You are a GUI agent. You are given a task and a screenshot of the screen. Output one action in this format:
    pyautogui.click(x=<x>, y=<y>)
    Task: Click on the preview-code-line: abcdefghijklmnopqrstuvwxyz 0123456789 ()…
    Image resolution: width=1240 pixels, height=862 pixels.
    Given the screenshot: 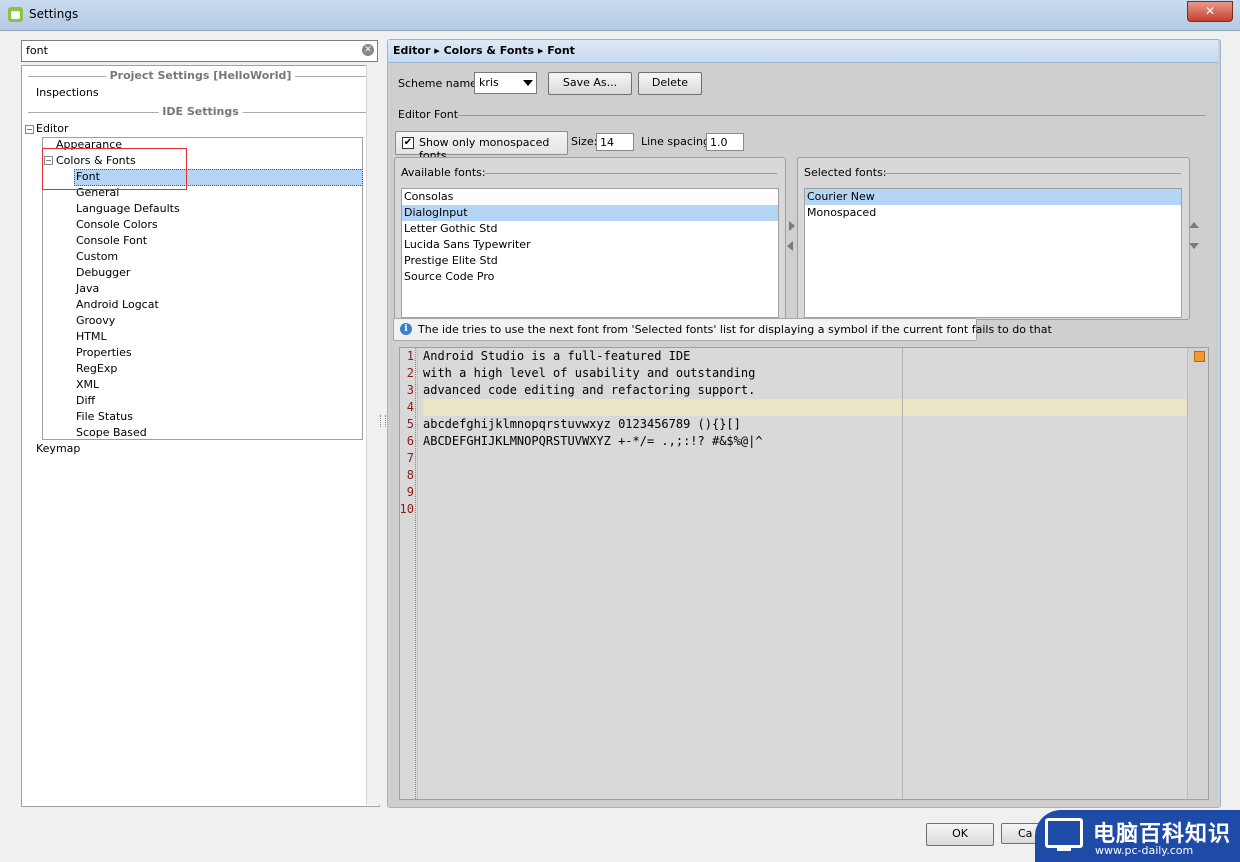 What is the action you would take?
    pyautogui.click(x=582, y=424)
    